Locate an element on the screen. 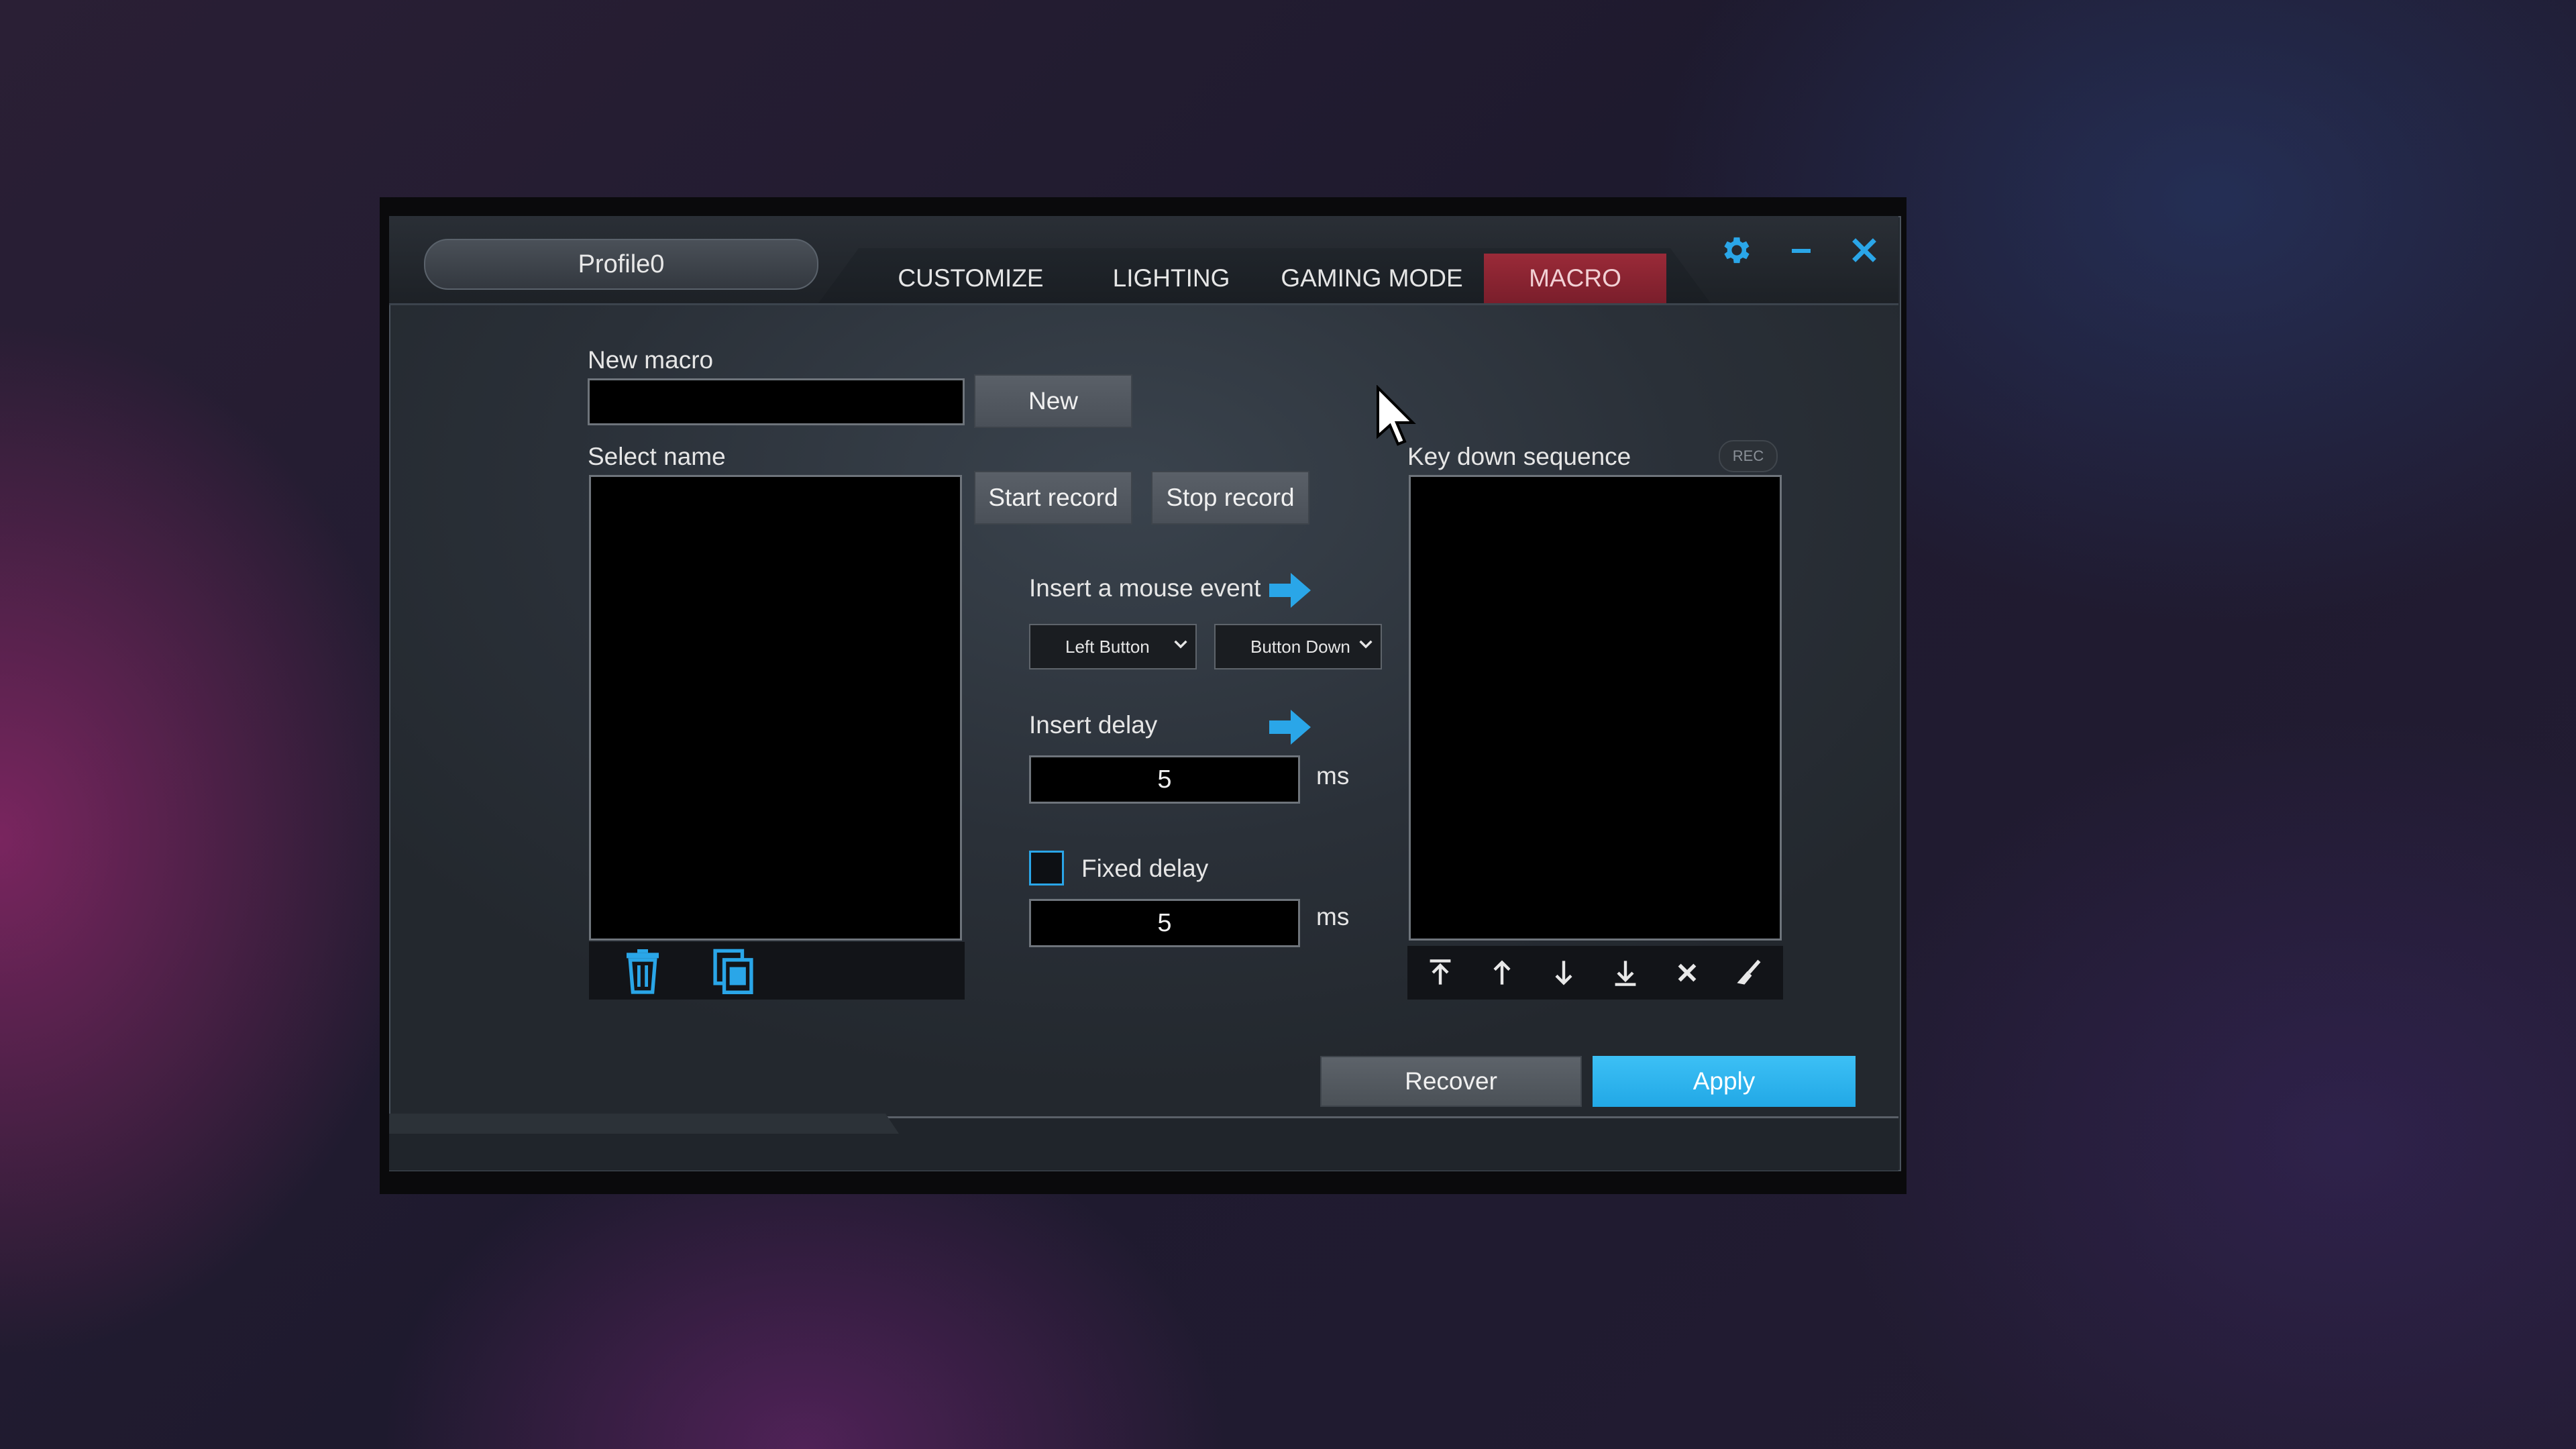  key-sequence-list is located at coordinates (1595, 708).